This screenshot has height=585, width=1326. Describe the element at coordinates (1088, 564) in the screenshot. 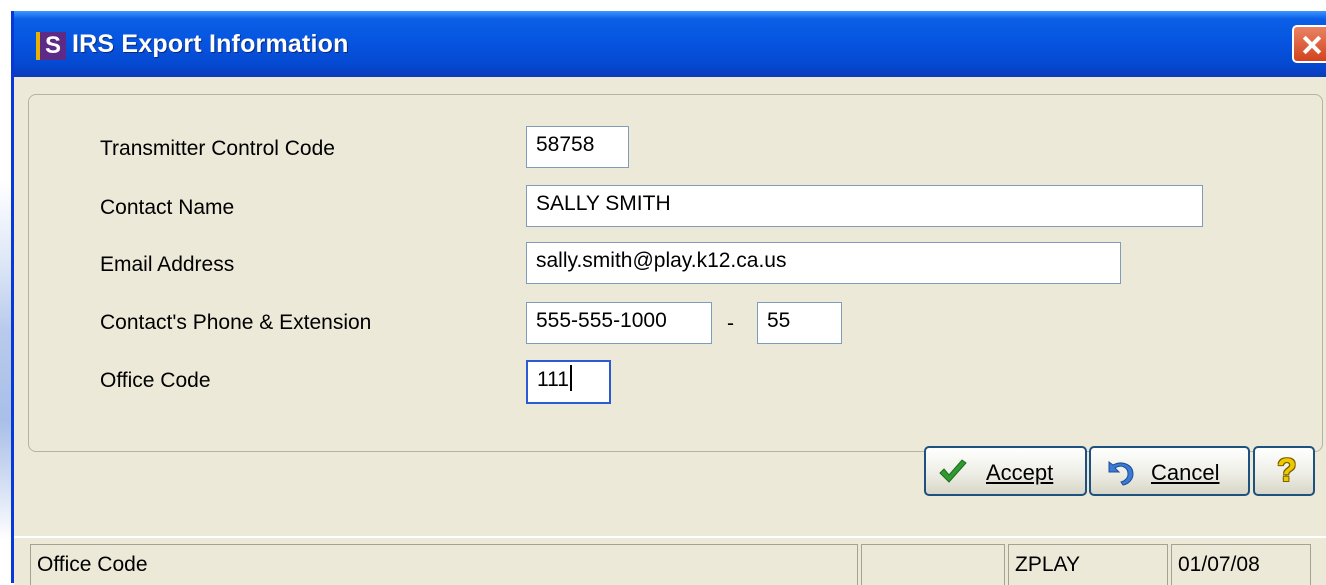

I see `status-user: ZPLAY` at that location.